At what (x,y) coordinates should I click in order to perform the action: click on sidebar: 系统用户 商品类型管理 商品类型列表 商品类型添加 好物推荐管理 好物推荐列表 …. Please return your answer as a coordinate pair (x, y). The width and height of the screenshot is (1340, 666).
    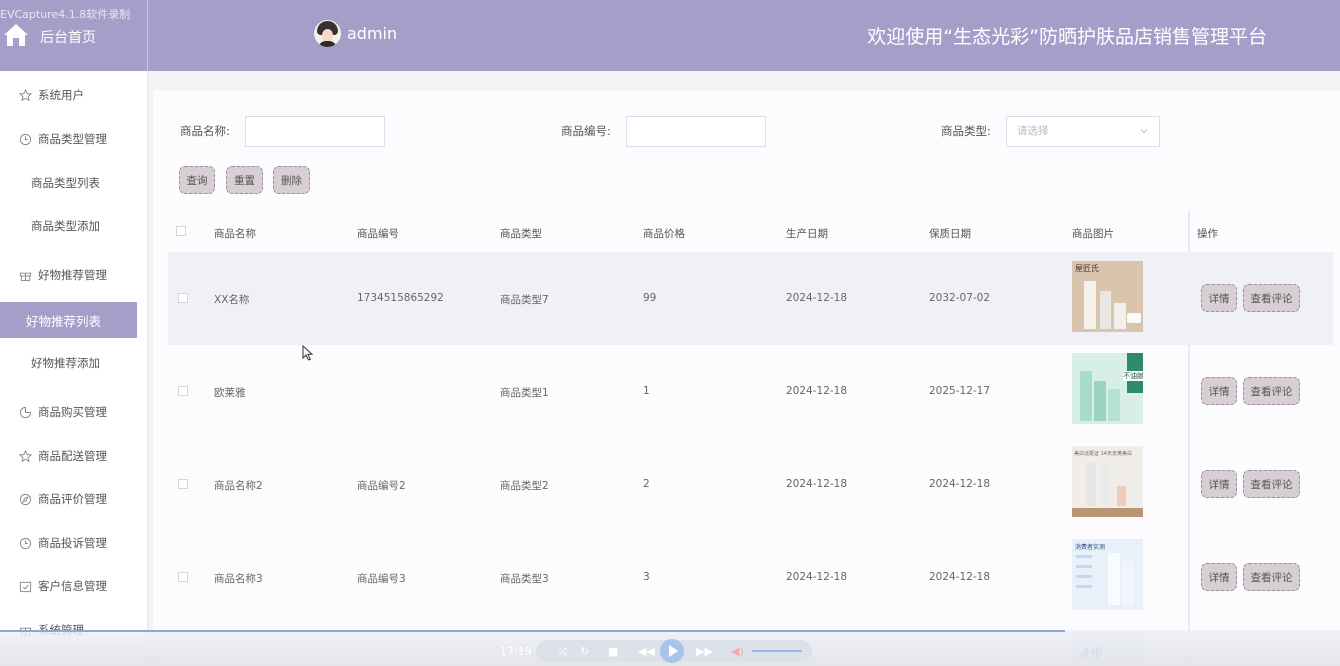
    Looking at the image, I should click on (74, 368).